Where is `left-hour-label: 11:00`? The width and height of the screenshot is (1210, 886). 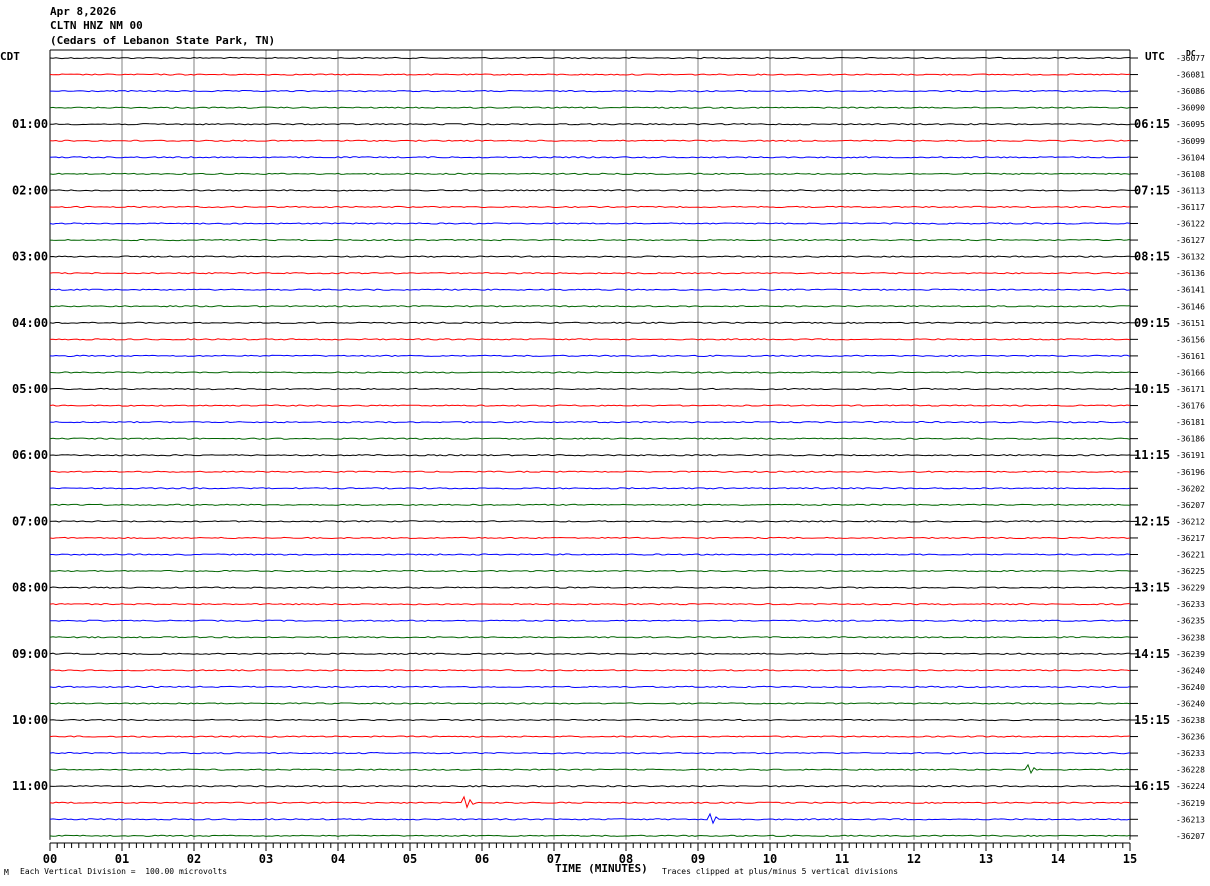 left-hour-label: 11:00 is located at coordinates (30, 786).